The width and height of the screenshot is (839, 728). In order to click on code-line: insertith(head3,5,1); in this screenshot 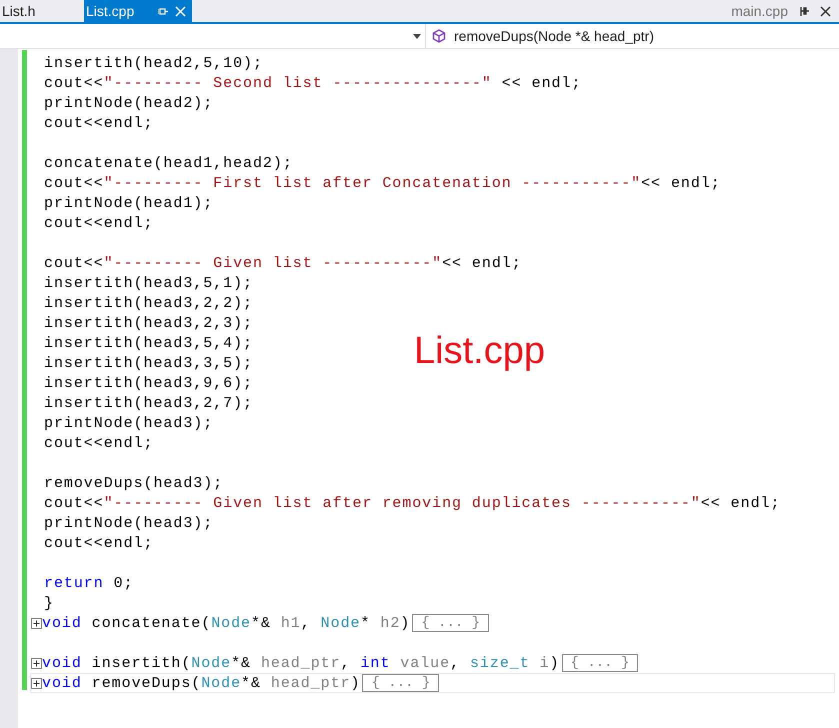, I will do `click(148, 283)`.